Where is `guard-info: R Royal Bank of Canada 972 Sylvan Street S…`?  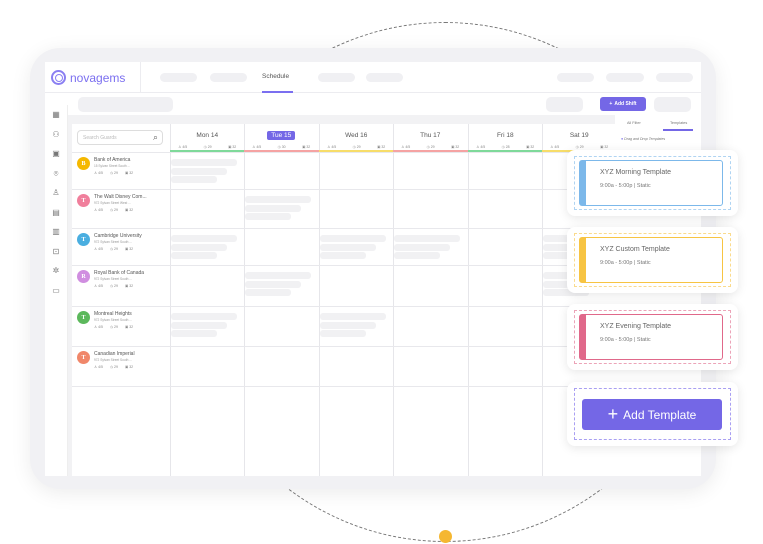 guard-info: R Royal Bank of Canada 972 Sylvan Street S… is located at coordinates (110, 277).